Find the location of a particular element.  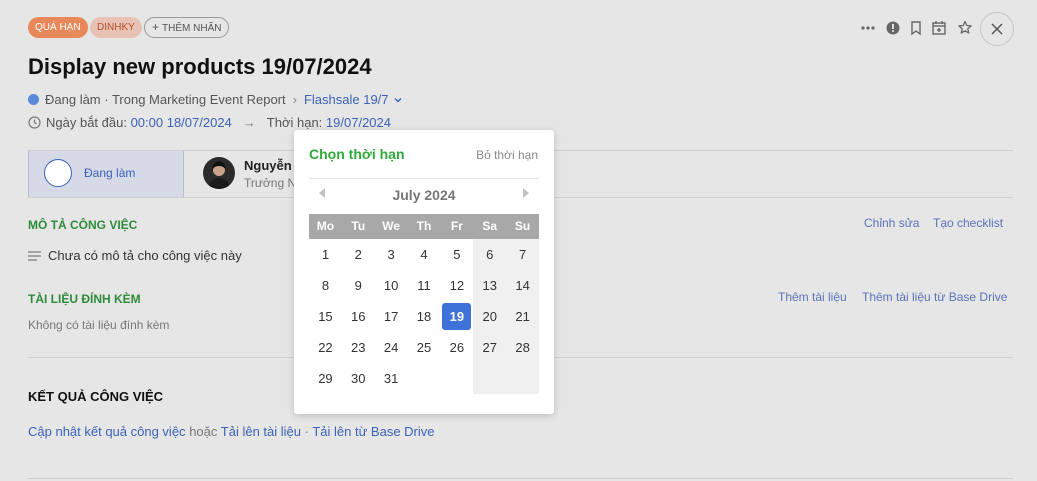

calendar-day: 12 is located at coordinates (456, 285).